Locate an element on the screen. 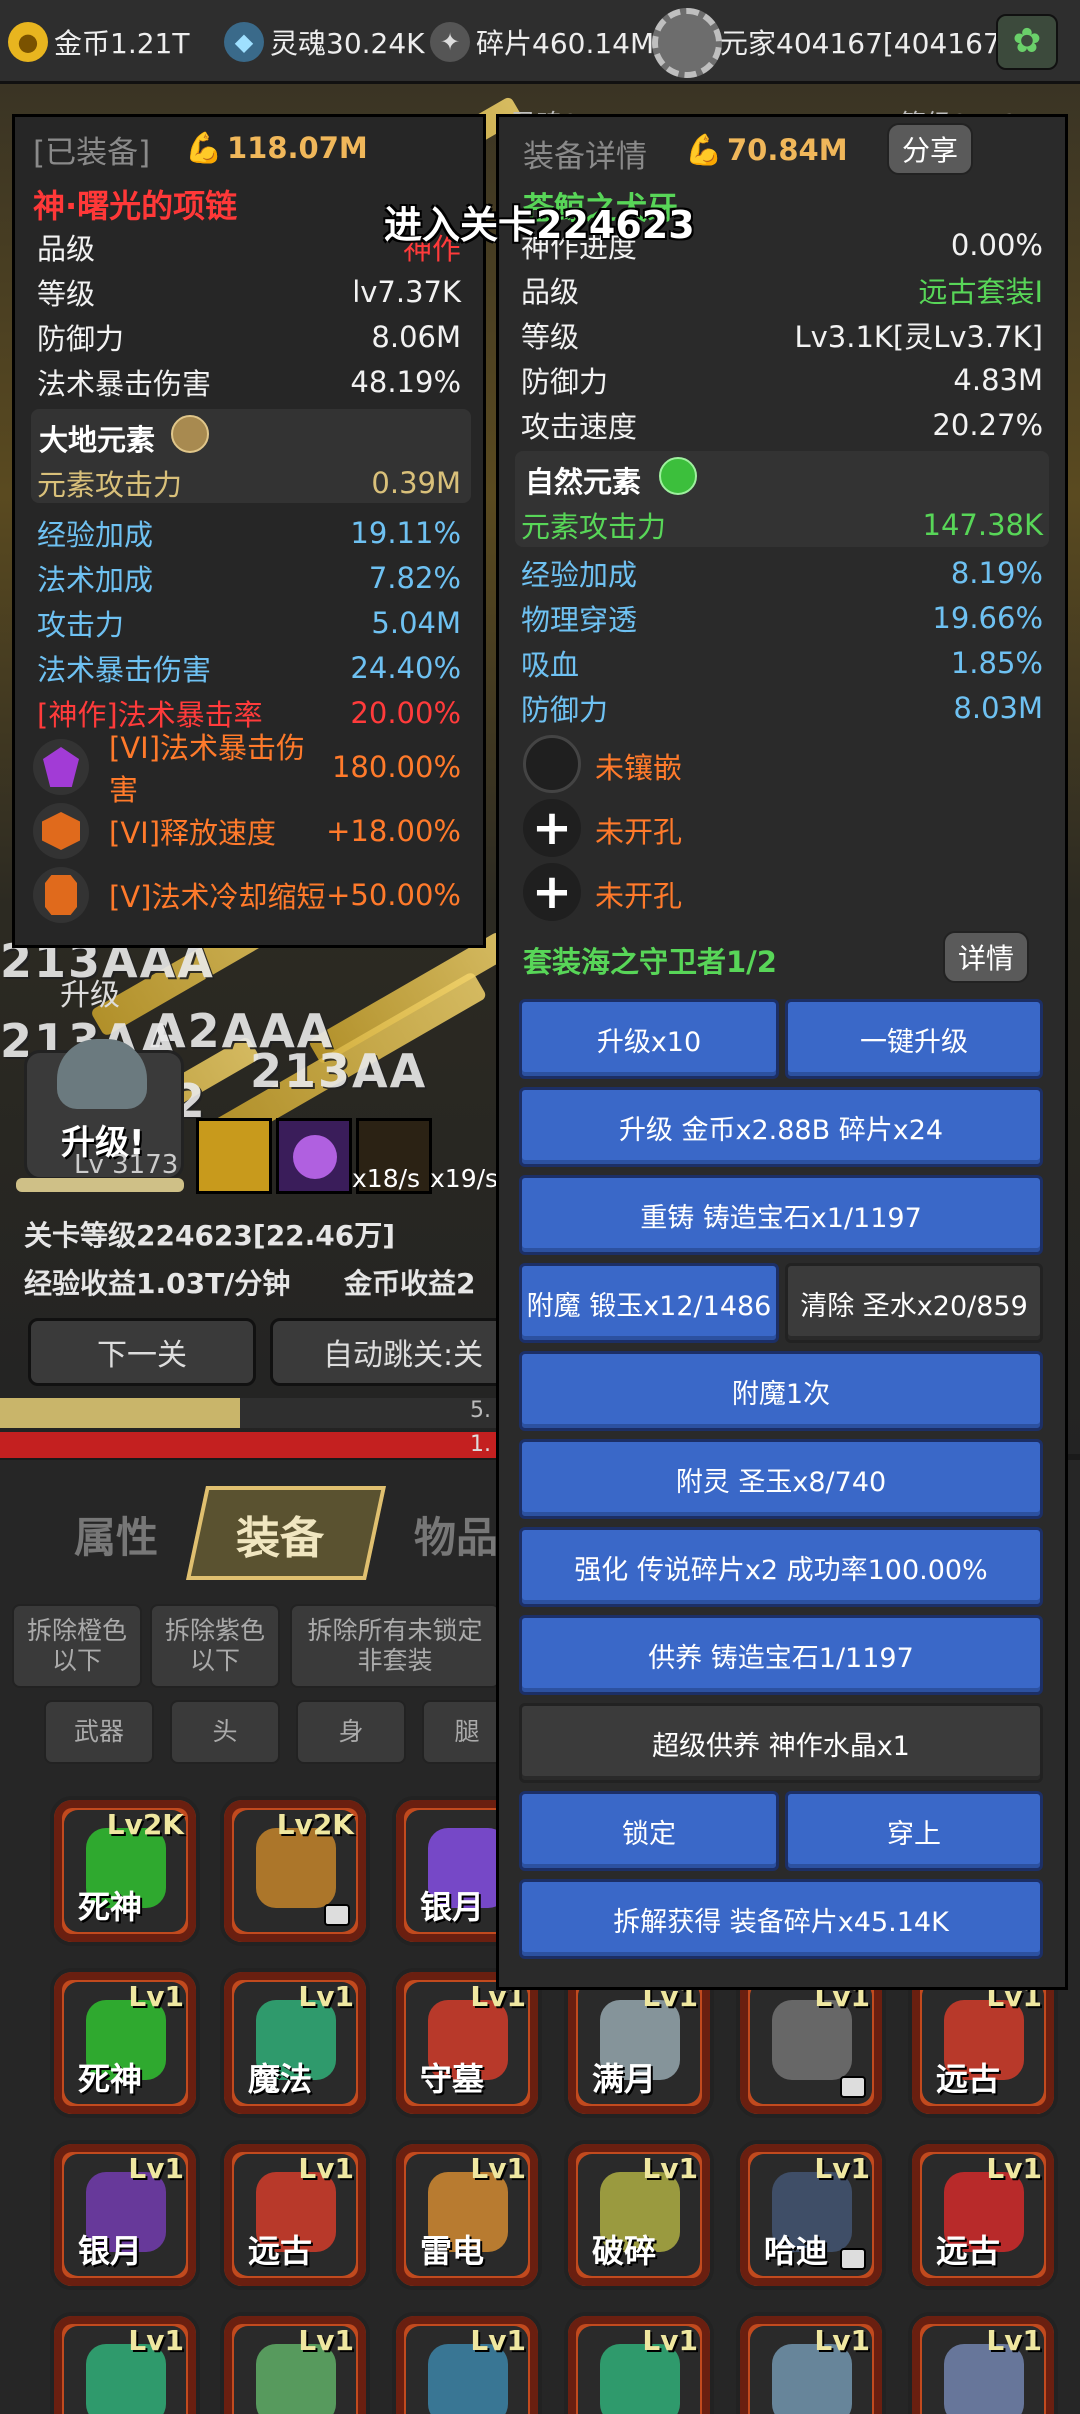 Image resolution: width=1080 pixels, height=2414 pixels. inventory-slot: Lv1 银月 is located at coordinates (125, 2215).